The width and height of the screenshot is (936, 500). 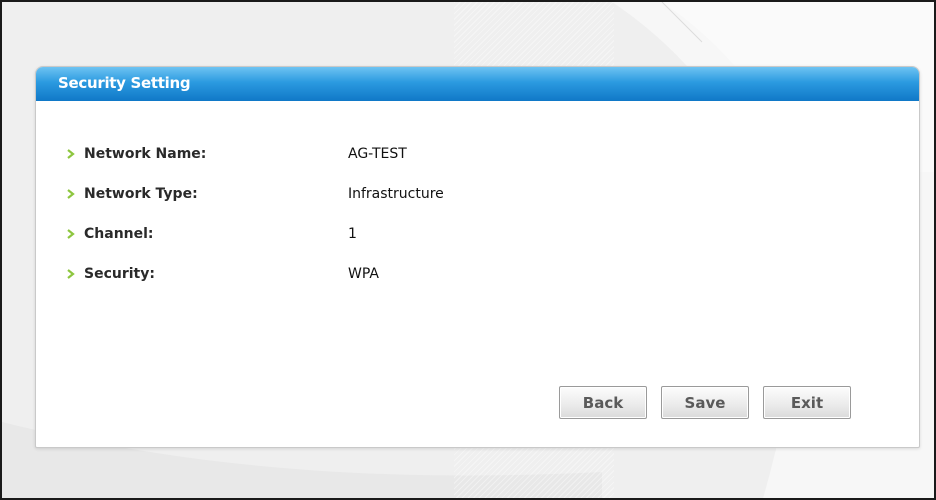 I want to click on security-label: Security:, so click(x=119, y=274).